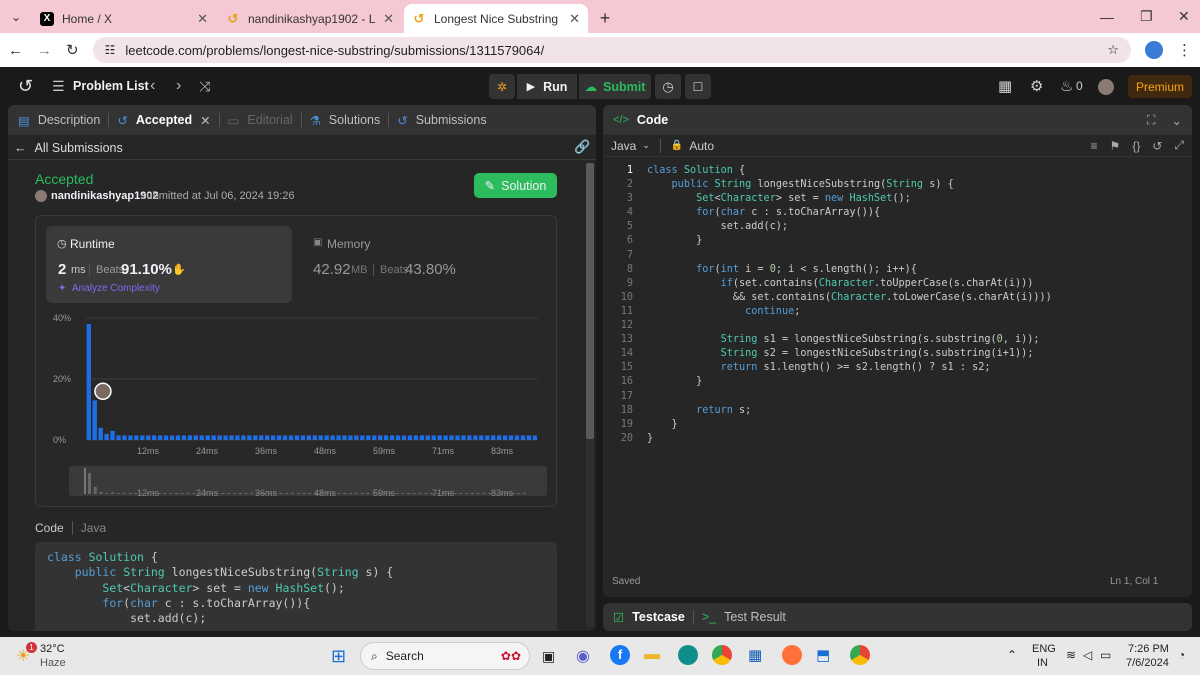  What do you see at coordinates (25, 86) in the screenshot?
I see `leetcode-logo-icon: ↺` at bounding box center [25, 86].